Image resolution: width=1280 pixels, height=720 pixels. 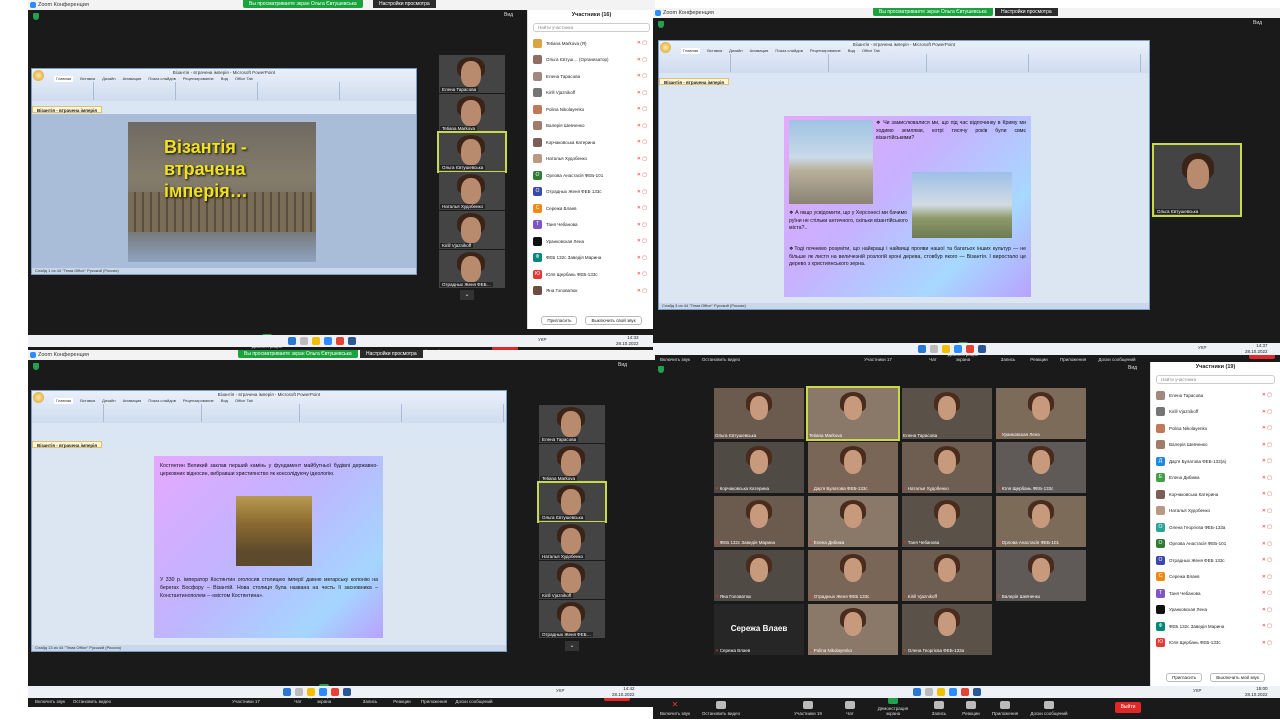 What do you see at coordinates (572, 541) in the screenshot?
I see `participant-video: Наталья Худобенко` at bounding box center [572, 541].